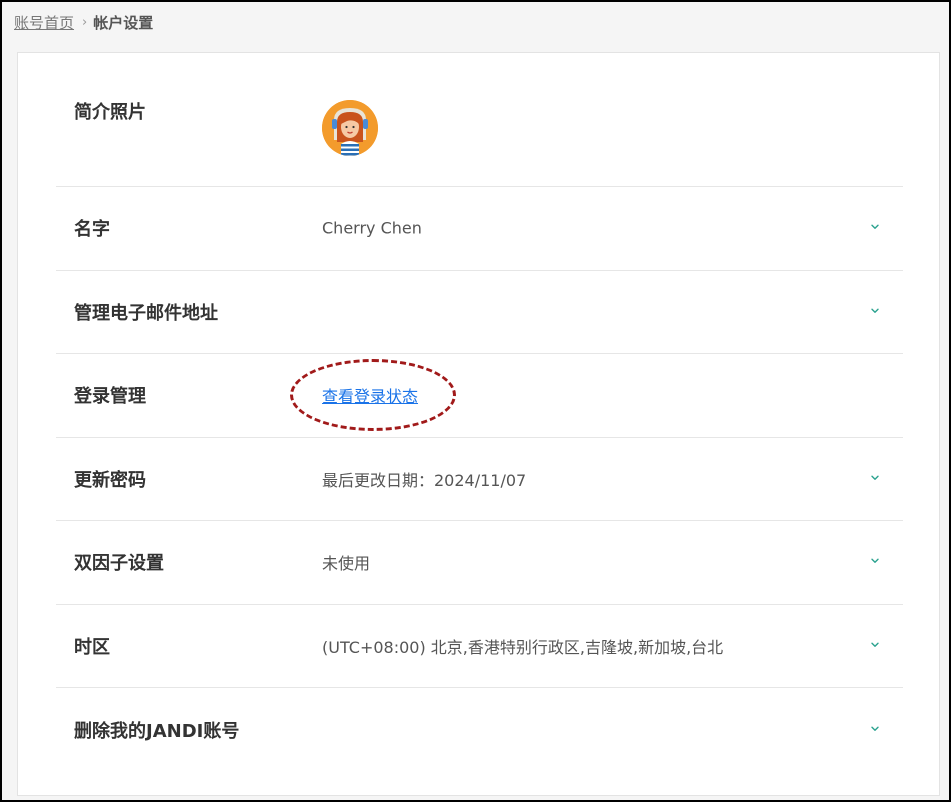  I want to click on timezone-label: 时区, so click(92, 647).